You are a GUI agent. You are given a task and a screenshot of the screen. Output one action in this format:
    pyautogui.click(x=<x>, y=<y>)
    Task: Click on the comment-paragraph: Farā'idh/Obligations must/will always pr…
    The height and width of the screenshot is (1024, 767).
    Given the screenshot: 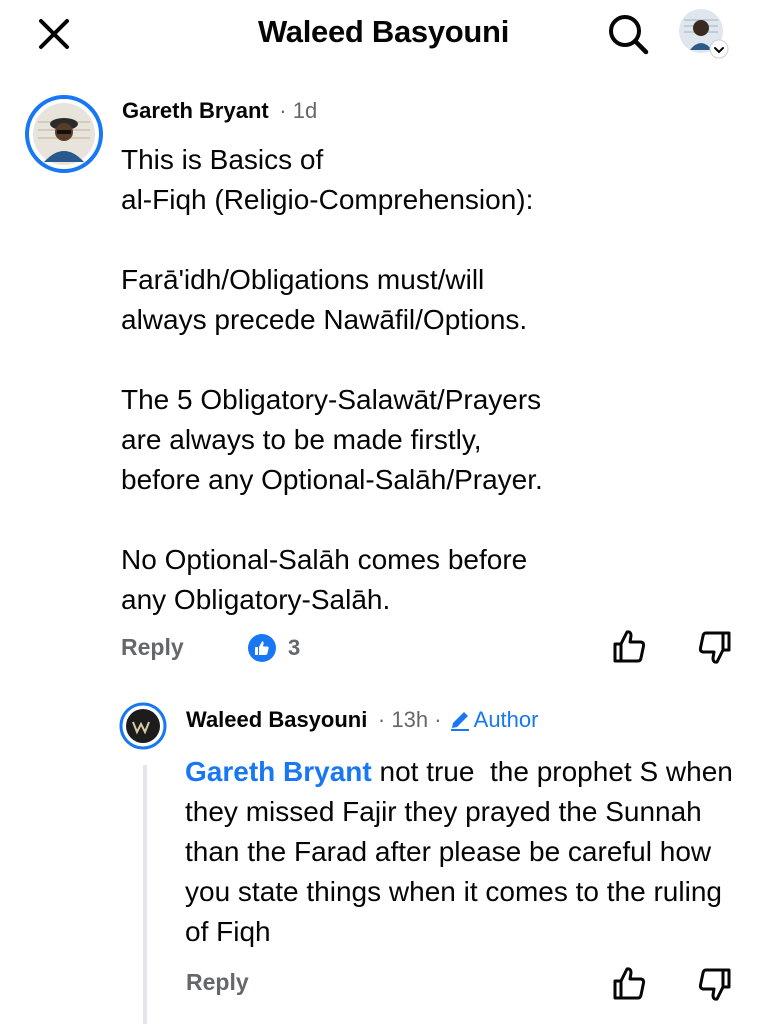 What is the action you would take?
    pyautogui.click(x=324, y=299)
    